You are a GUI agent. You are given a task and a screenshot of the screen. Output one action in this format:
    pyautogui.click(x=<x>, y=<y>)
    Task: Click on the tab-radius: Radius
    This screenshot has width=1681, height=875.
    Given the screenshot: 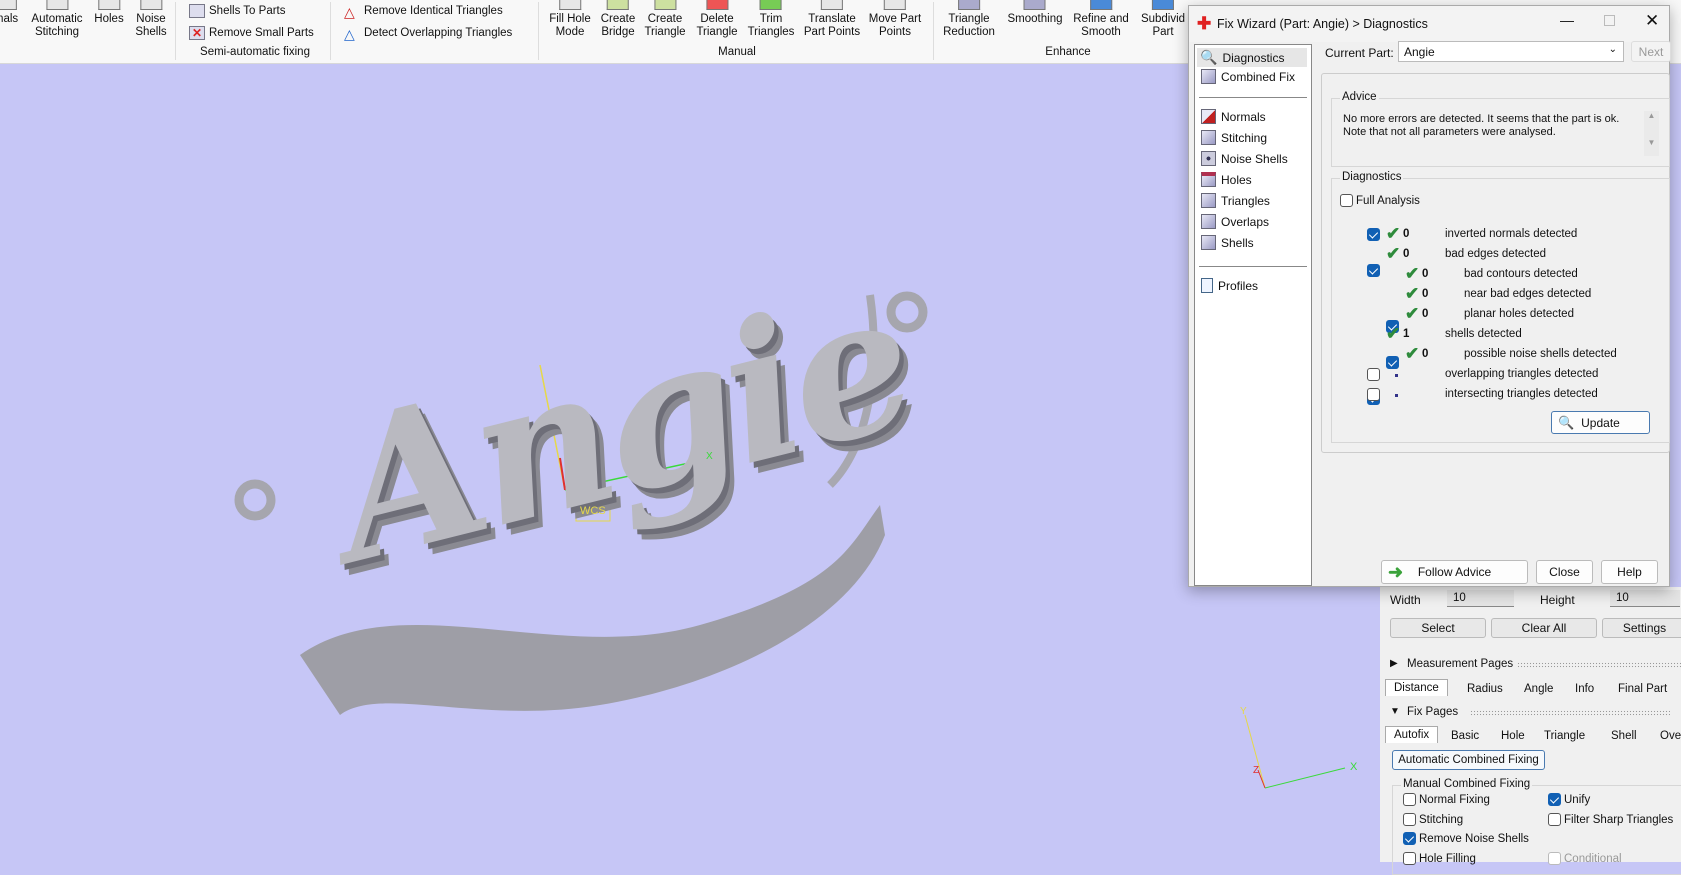 What is the action you would take?
    pyautogui.click(x=1485, y=689)
    